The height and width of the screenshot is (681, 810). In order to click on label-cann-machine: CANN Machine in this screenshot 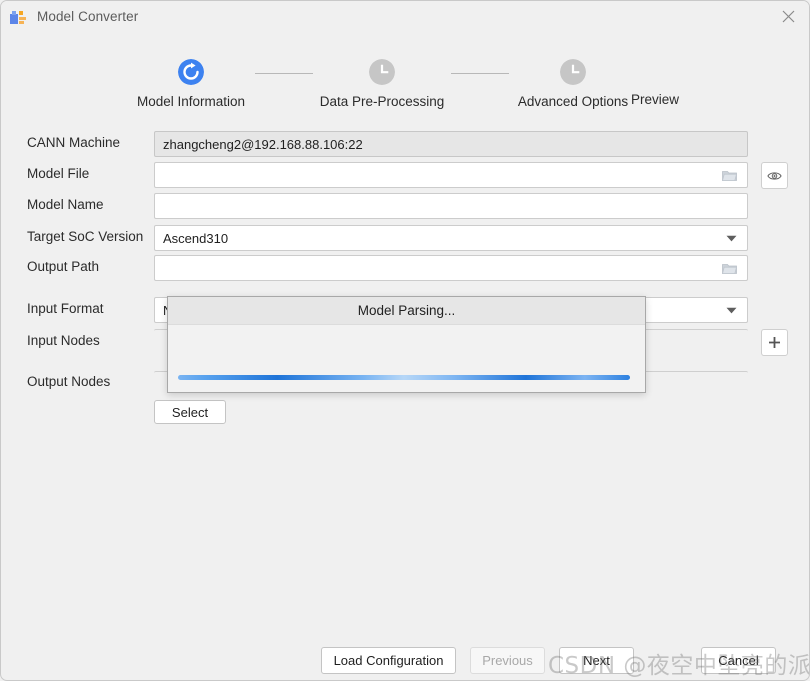, I will do `click(74, 142)`.